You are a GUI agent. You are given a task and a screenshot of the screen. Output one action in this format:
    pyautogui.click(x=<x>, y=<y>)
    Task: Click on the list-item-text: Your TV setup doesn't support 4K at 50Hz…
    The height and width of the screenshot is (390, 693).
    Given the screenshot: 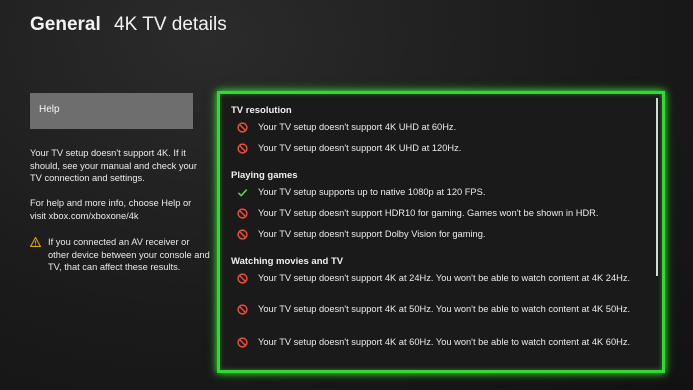 What is the action you would take?
    pyautogui.click(x=444, y=309)
    